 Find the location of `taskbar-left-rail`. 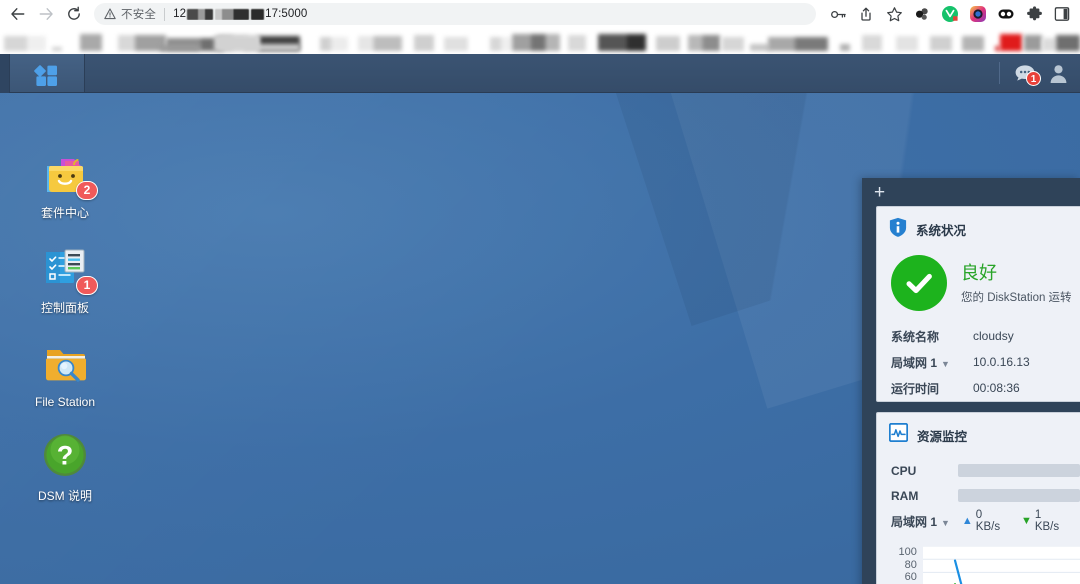

taskbar-left-rail is located at coordinates (4, 73).